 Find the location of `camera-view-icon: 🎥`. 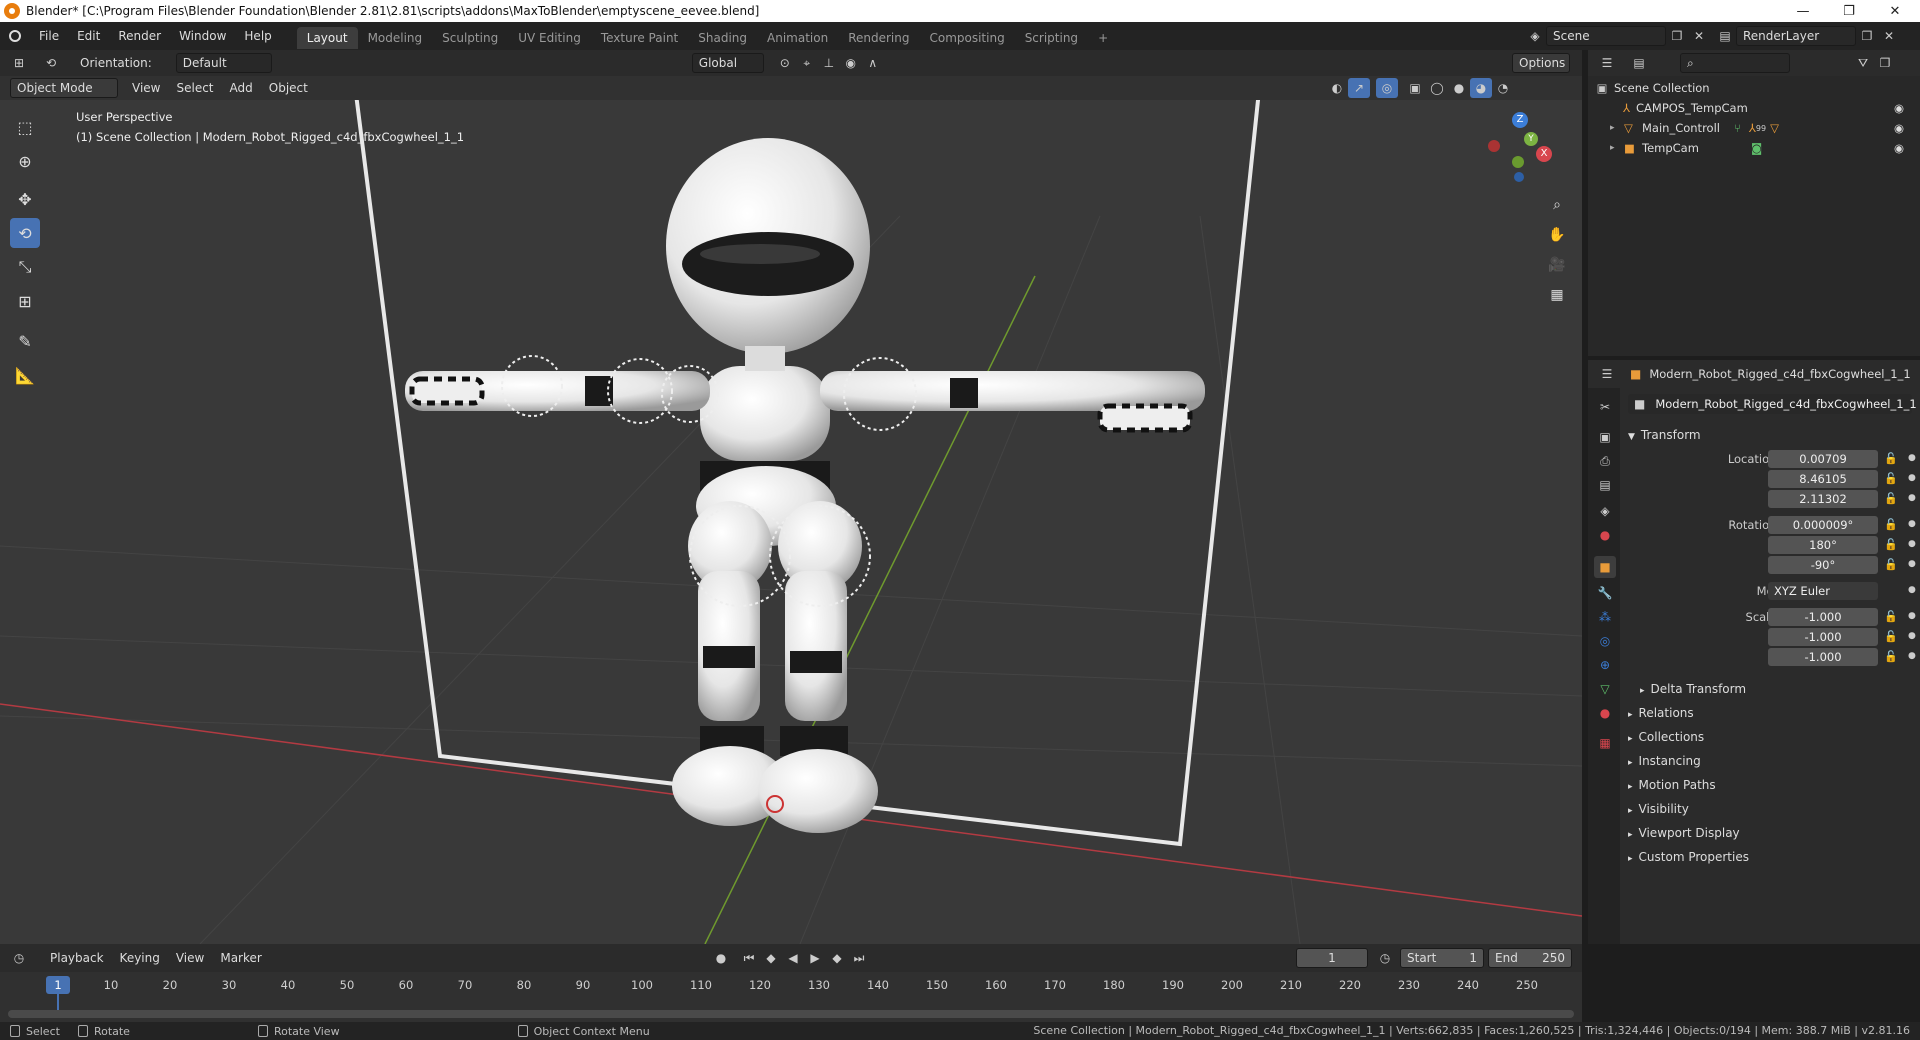

camera-view-icon: 🎥 is located at coordinates (1557, 265).